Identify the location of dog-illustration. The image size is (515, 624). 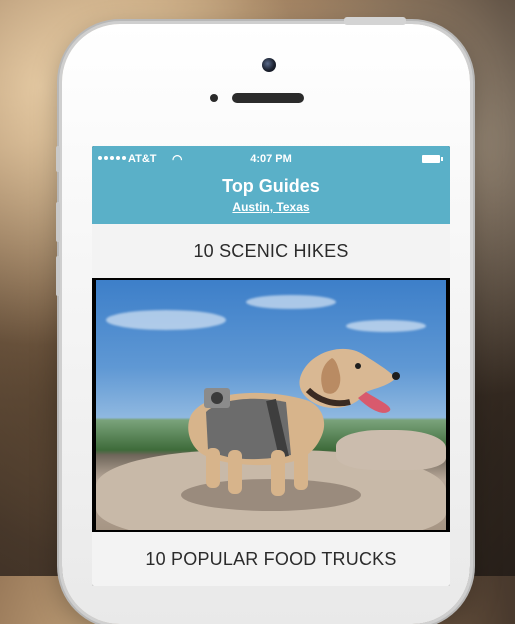
(290, 429).